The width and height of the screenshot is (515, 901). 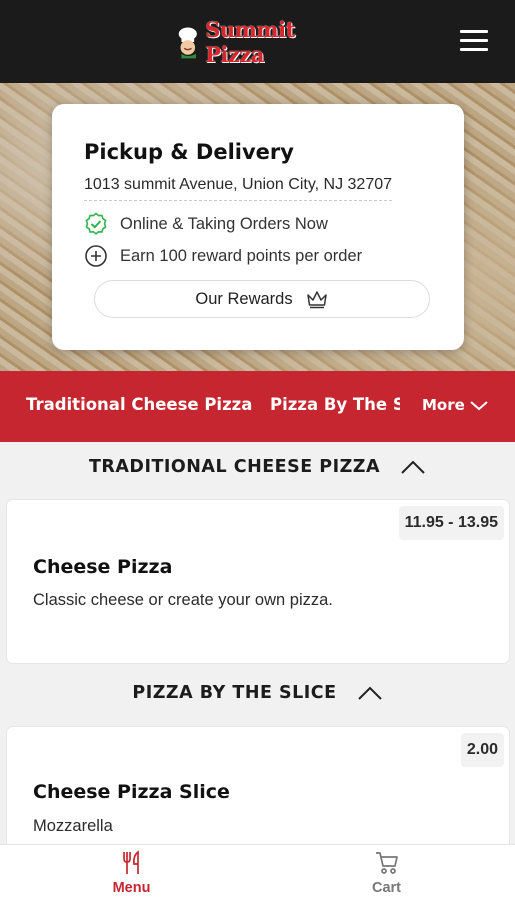 What do you see at coordinates (234, 467) in the screenshot?
I see `section-title: TRADITIONAL CHEESE PIZZA` at bounding box center [234, 467].